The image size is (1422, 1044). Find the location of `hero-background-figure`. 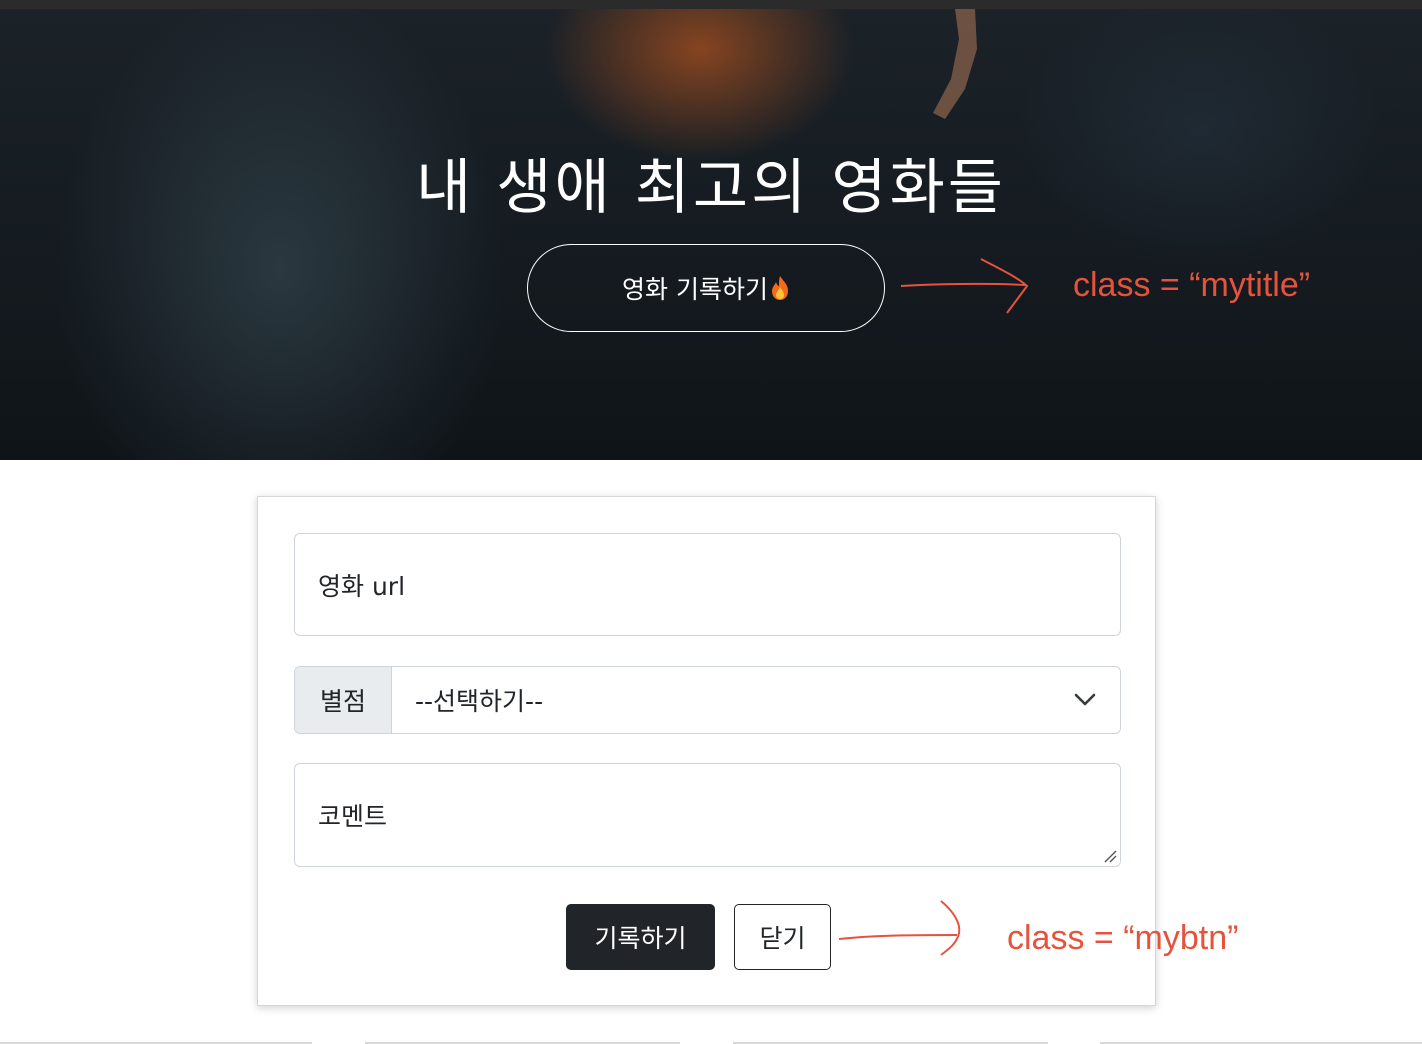

hero-background-figure is located at coordinates (955, 64).